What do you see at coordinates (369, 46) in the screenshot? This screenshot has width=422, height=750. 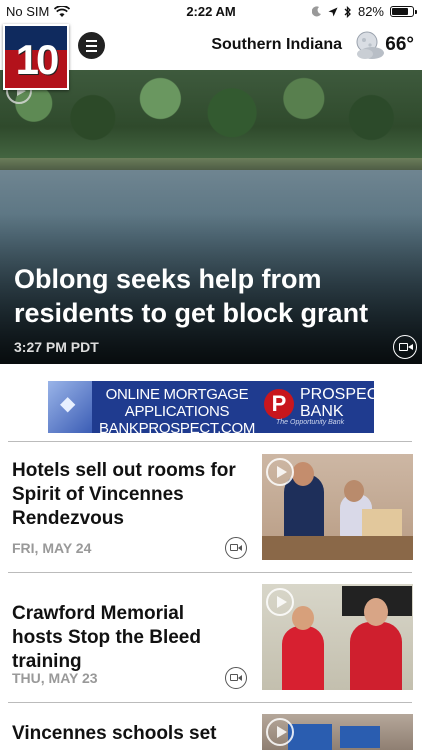 I see `cloudy-night-icon` at bounding box center [369, 46].